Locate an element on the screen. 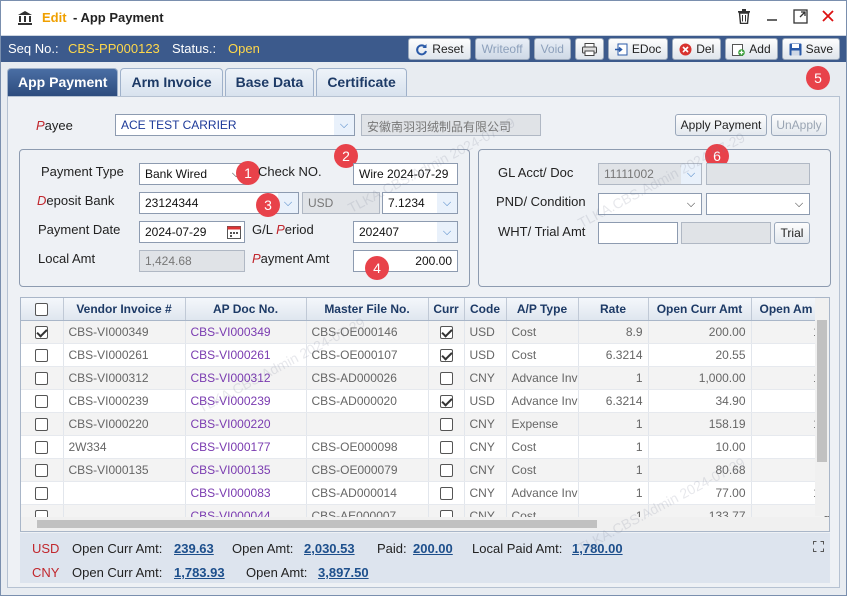 The width and height of the screenshot is (847, 596). cny-open-curr-value: 1,783.93 is located at coordinates (199, 572).